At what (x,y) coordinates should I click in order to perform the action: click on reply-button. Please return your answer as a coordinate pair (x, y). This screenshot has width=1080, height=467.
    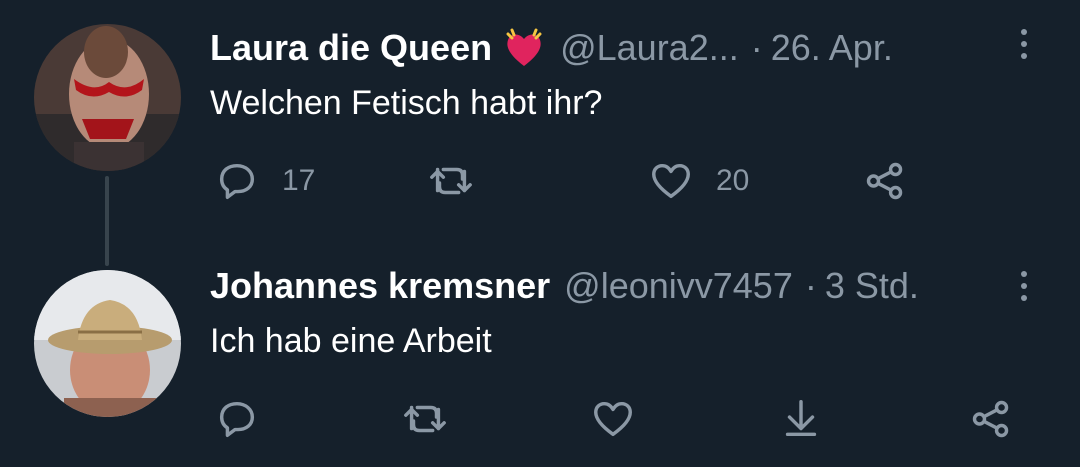
    Looking at the image, I should click on (237, 419).